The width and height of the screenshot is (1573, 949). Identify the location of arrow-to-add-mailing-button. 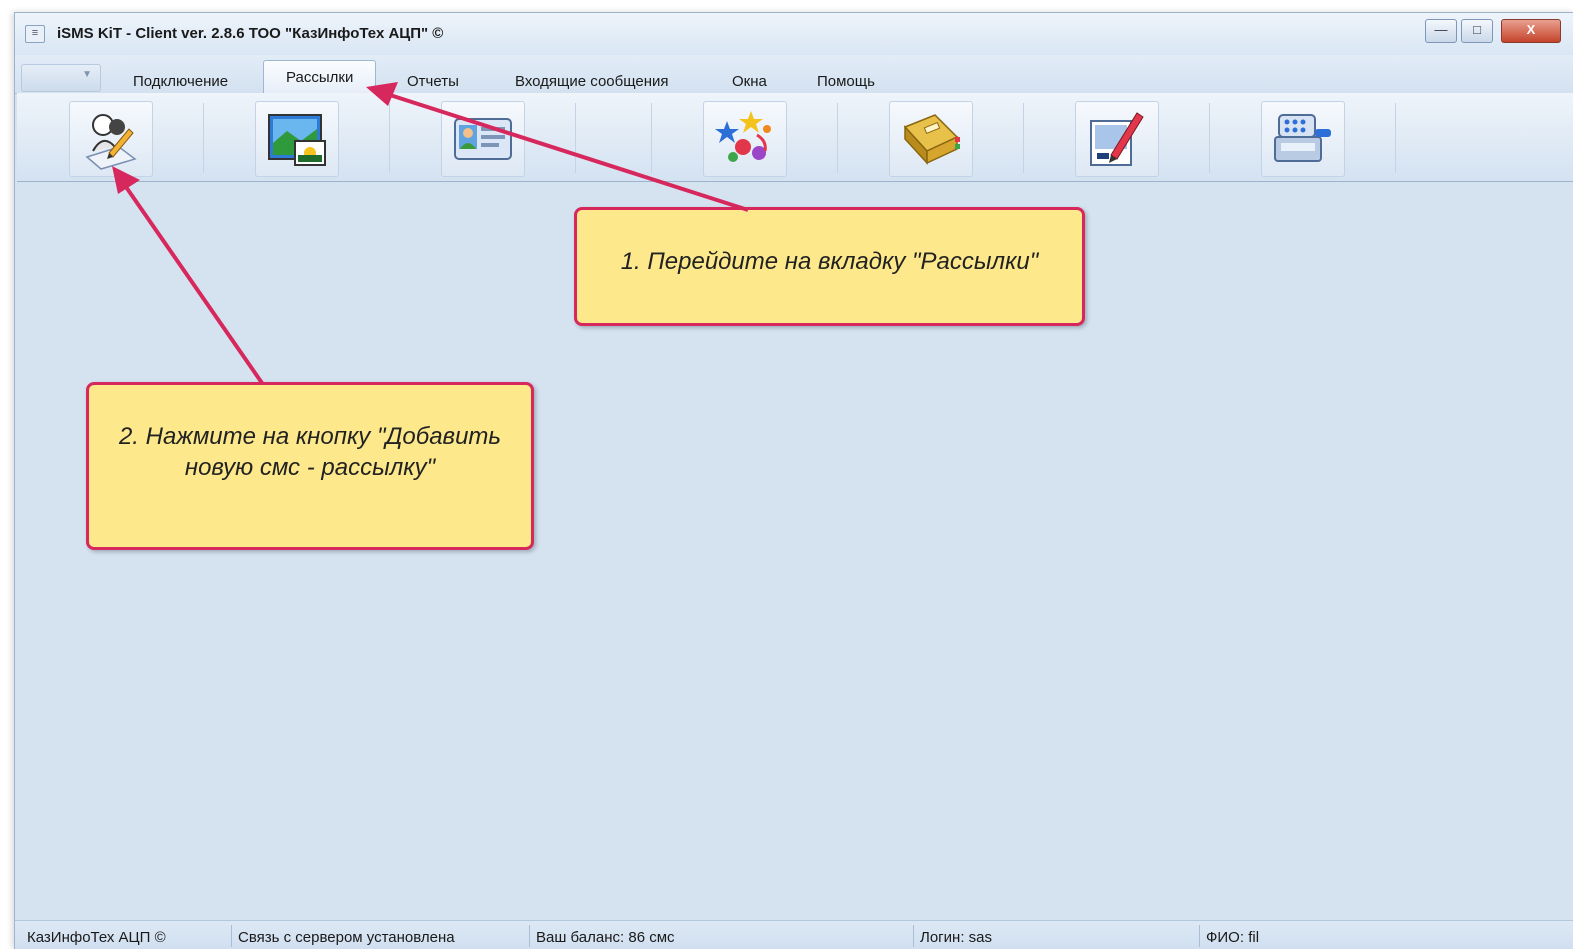
(188, 275).